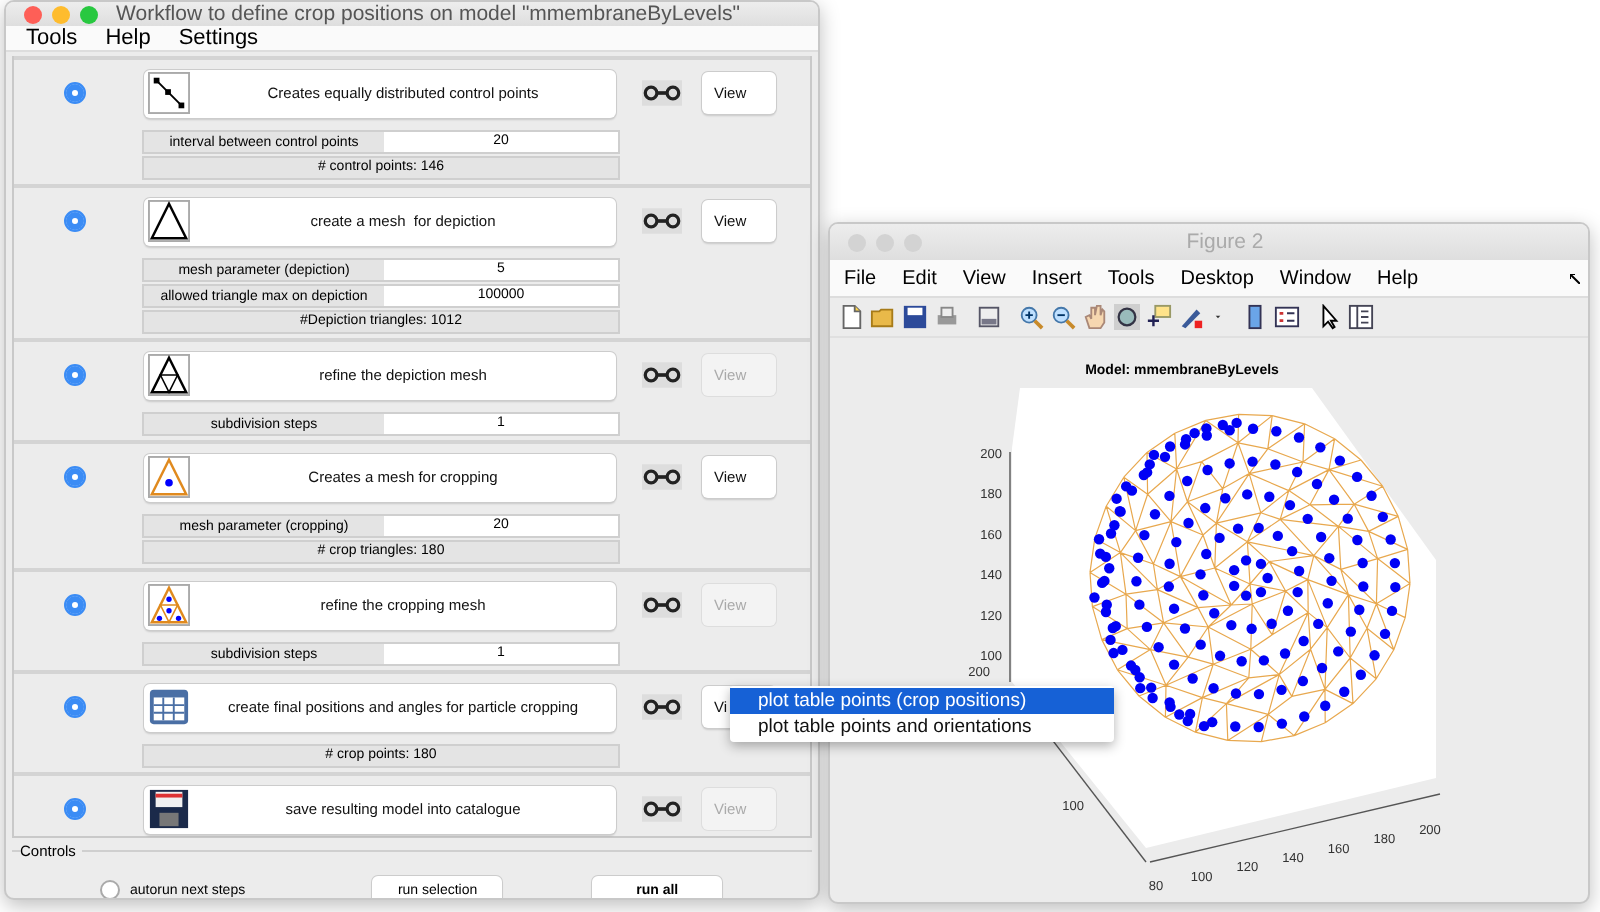  I want to click on window-title: Workflow to define crop positions on model "mmembraneByLevels", so click(428, 14).